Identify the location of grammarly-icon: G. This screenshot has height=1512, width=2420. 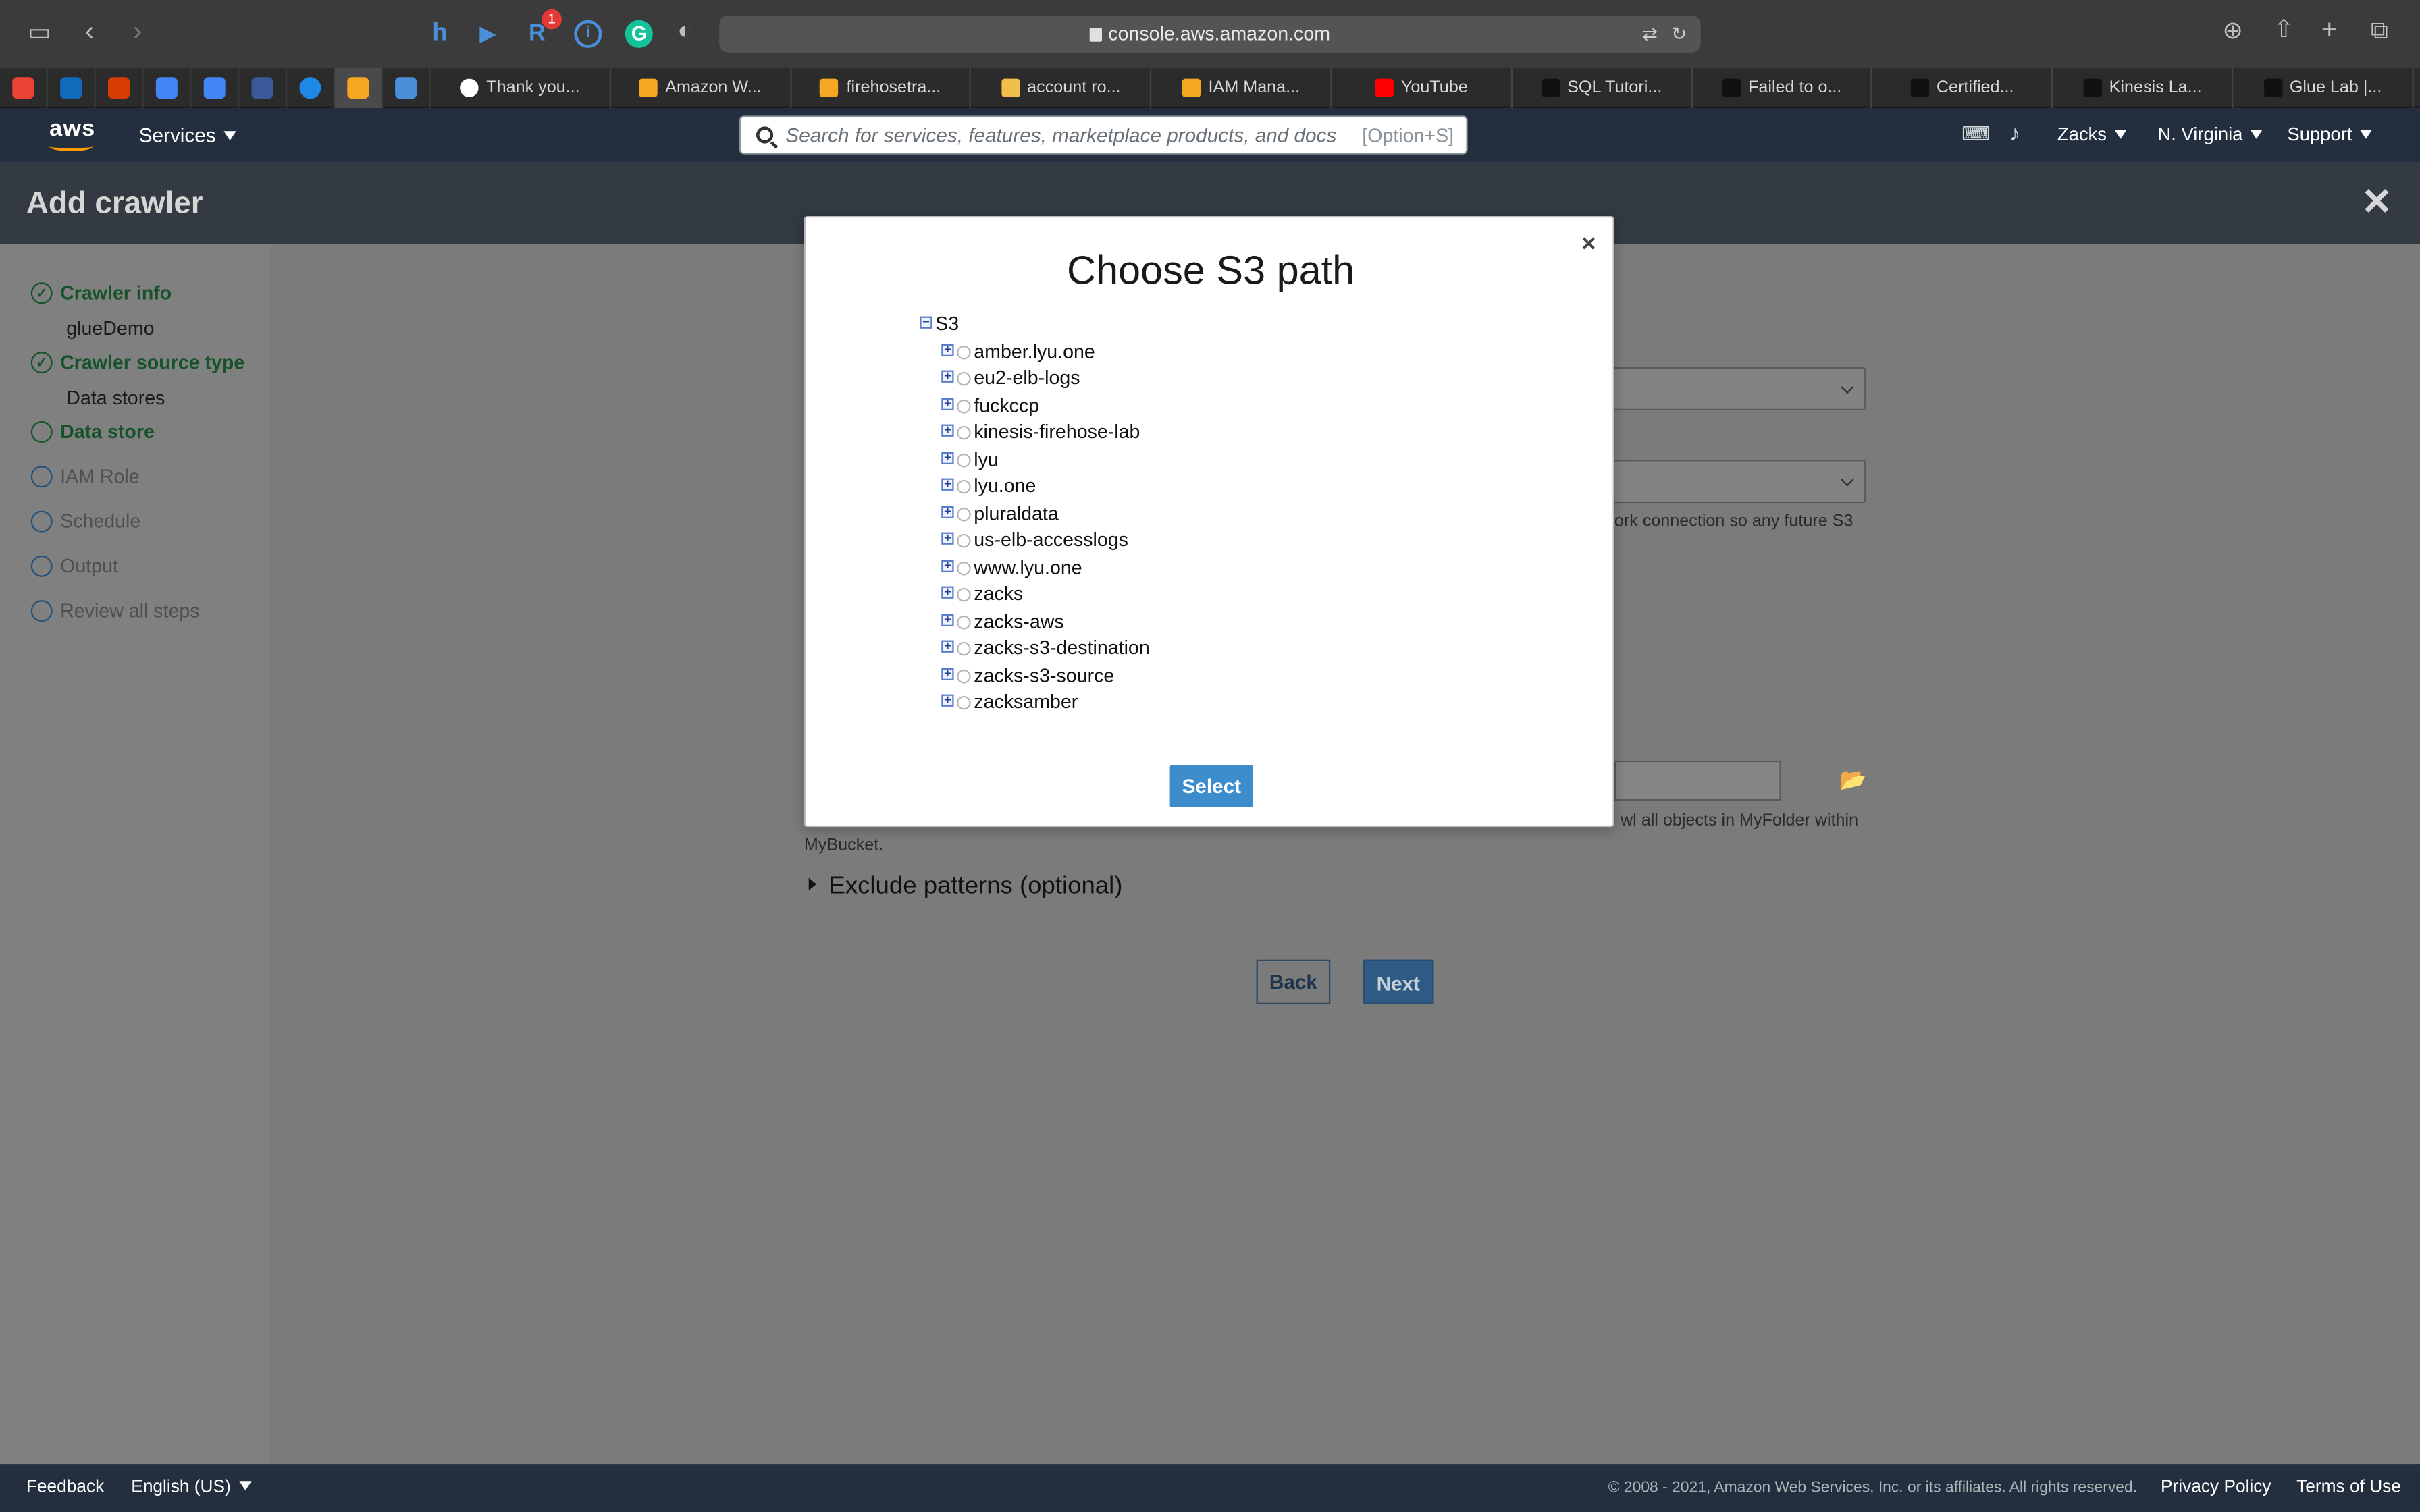
(639, 34).